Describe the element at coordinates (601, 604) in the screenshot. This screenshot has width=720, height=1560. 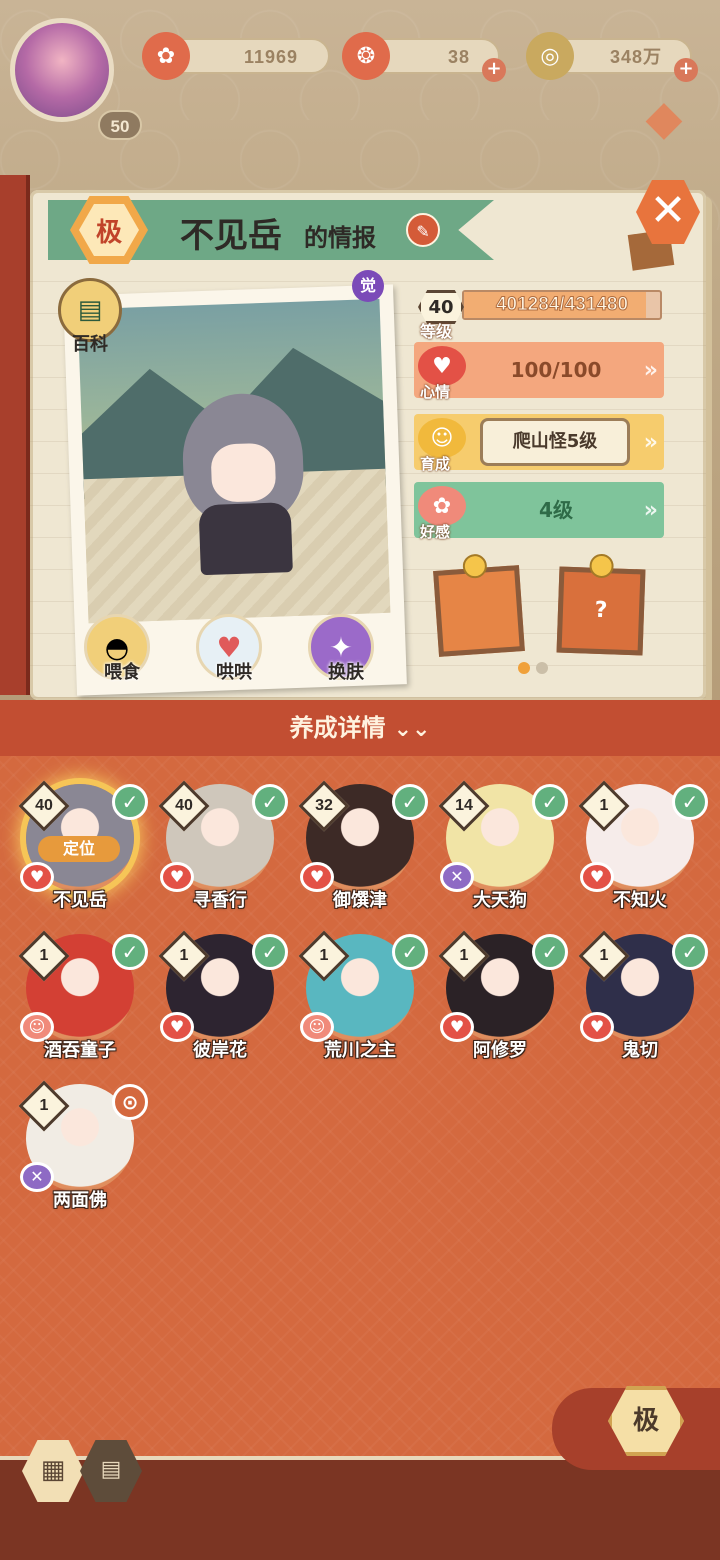
I see `mystery-item-frame: ?` at that location.